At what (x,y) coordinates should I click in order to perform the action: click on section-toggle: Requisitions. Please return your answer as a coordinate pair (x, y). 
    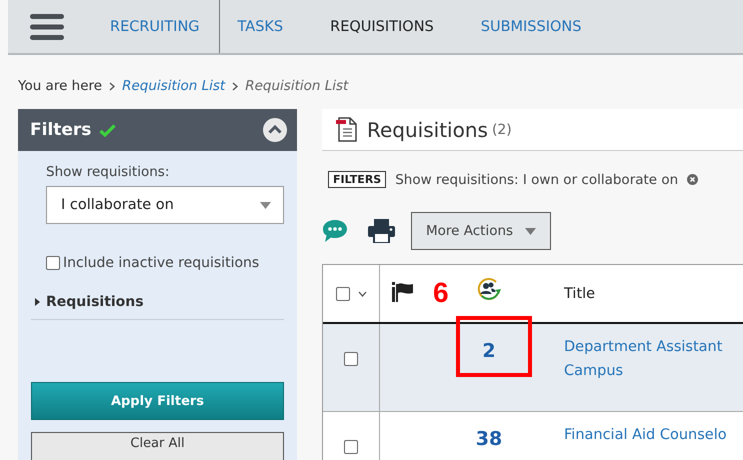
    Looking at the image, I should click on (95, 302).